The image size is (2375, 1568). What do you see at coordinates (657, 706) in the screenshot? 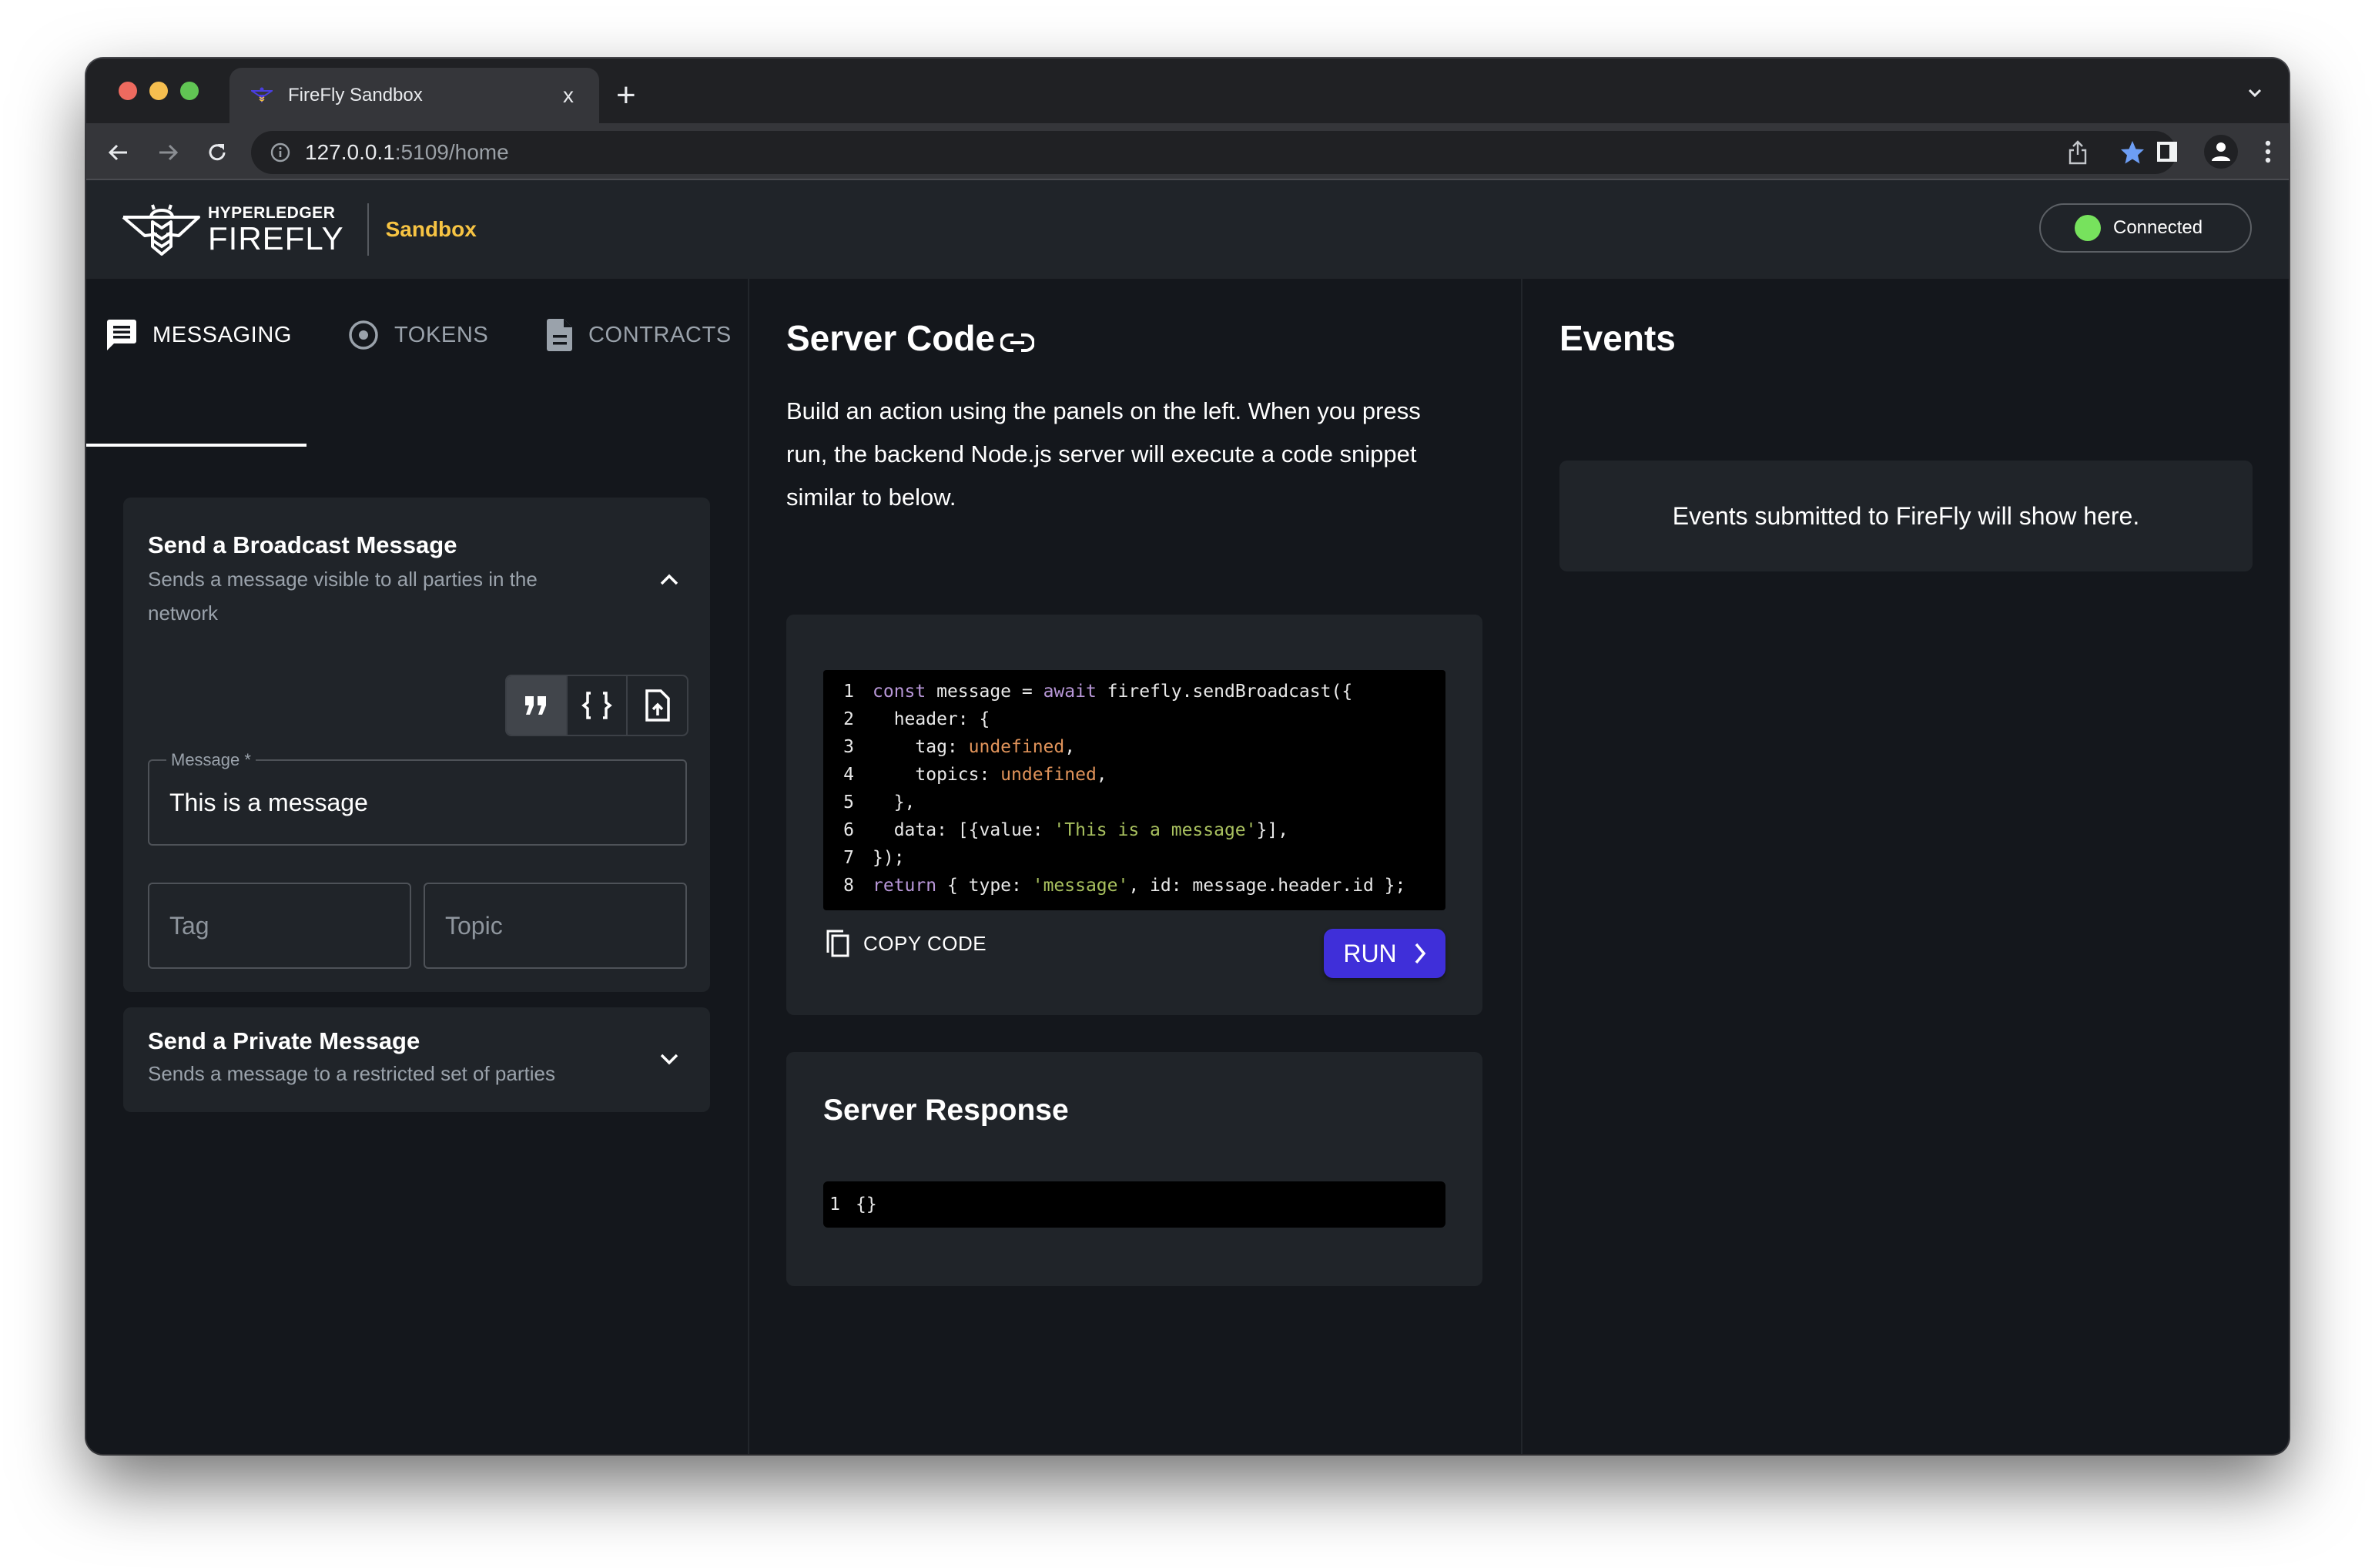
I see `format-file-upload-button` at bounding box center [657, 706].